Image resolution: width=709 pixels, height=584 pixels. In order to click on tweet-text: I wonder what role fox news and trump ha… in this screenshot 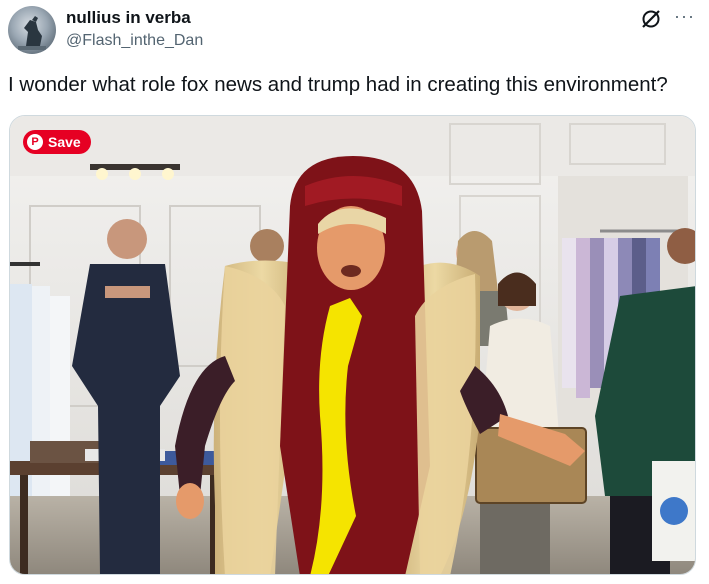, I will do `click(338, 84)`.